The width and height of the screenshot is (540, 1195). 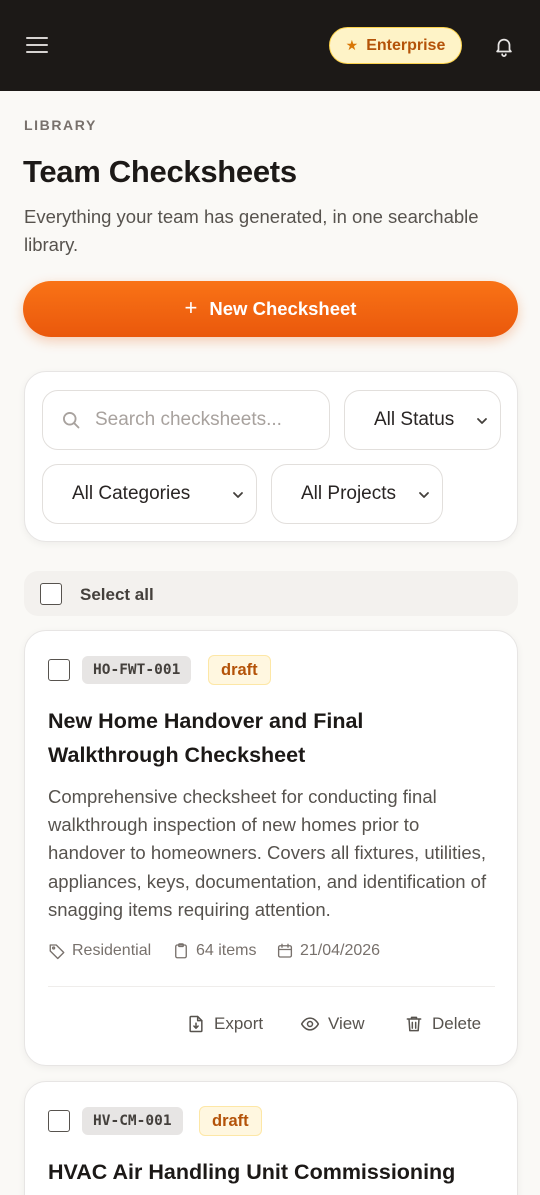 I want to click on date-meta: 21/04/2026, so click(x=328, y=951).